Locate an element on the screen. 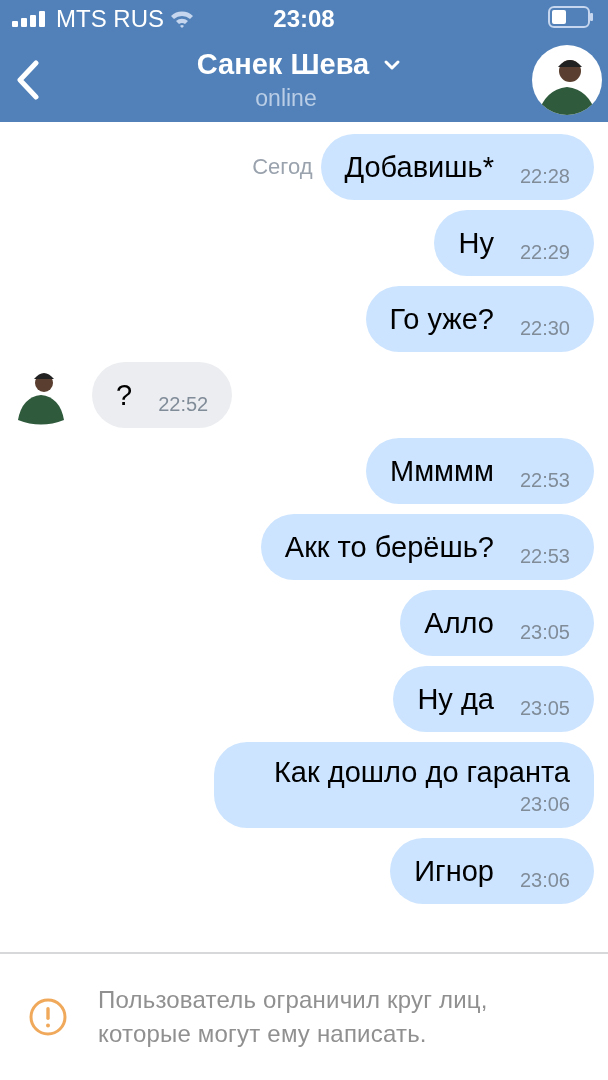 The width and height of the screenshot is (608, 1080). message-bubble: Игнор 23:06 is located at coordinates (492, 871).